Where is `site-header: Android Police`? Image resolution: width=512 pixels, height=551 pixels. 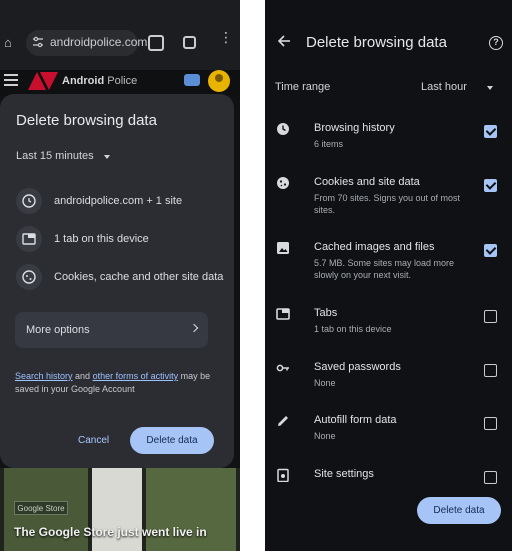
site-header: Android Police is located at coordinates (120, 83).